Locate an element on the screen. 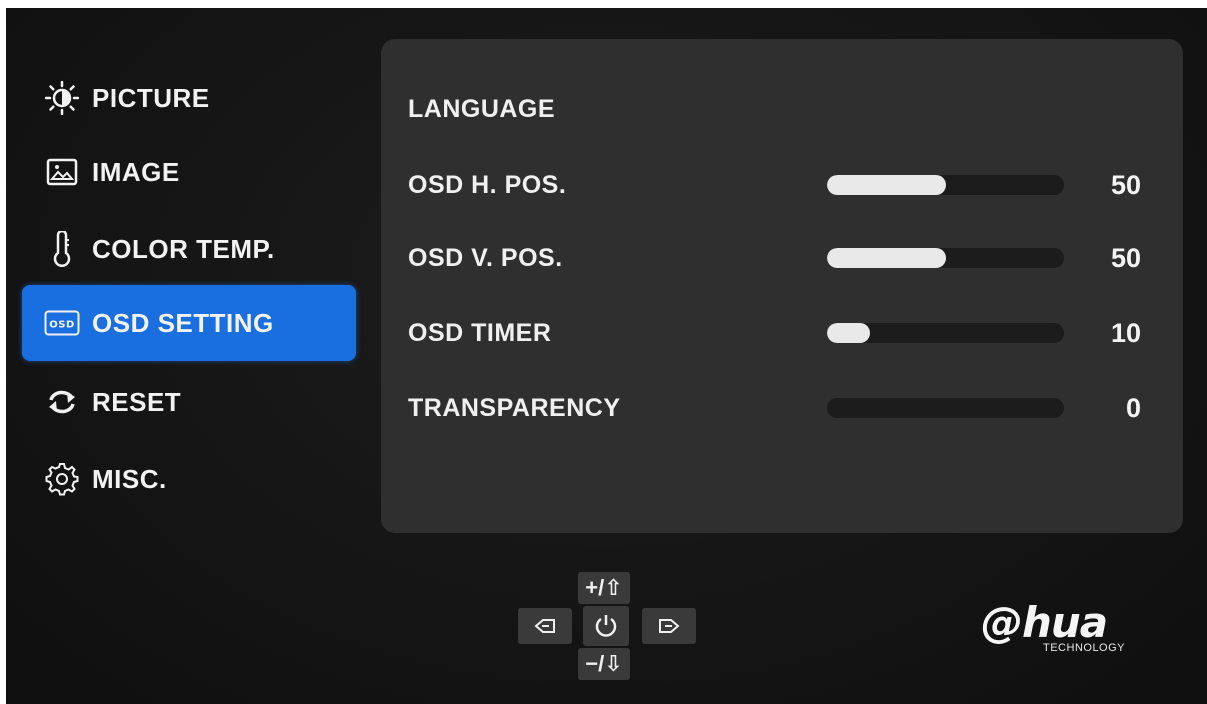 The height and width of the screenshot is (704, 1207). menu-item-misc: MISC. is located at coordinates (189, 479).